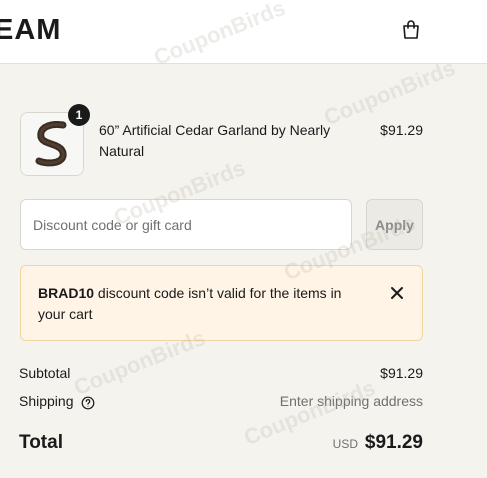 The image size is (487, 478). What do you see at coordinates (186, 224) in the screenshot?
I see `discount-code-input` at bounding box center [186, 224].